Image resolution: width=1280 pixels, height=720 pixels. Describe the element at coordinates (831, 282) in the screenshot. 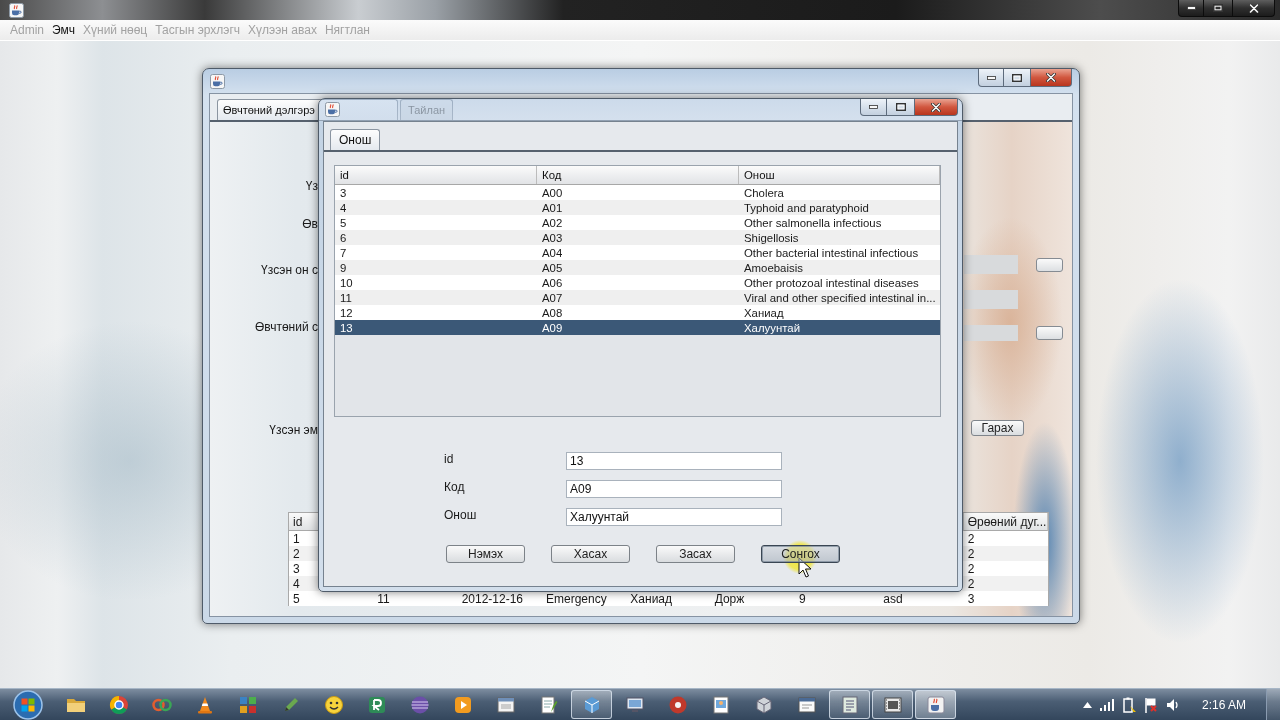

I see `table-cell: Other protozoal intestinal diseases` at that location.